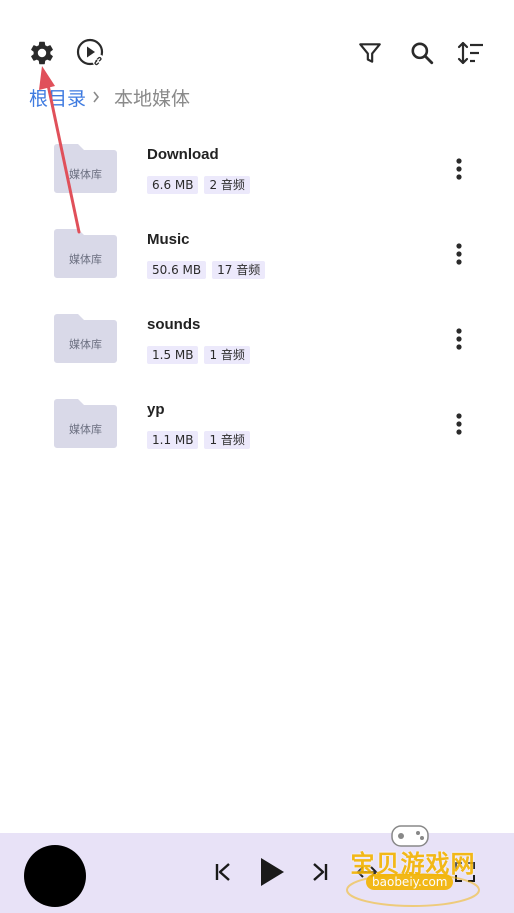 This screenshot has width=514, height=913. I want to click on play-circle-link-icon, so click(90, 52).